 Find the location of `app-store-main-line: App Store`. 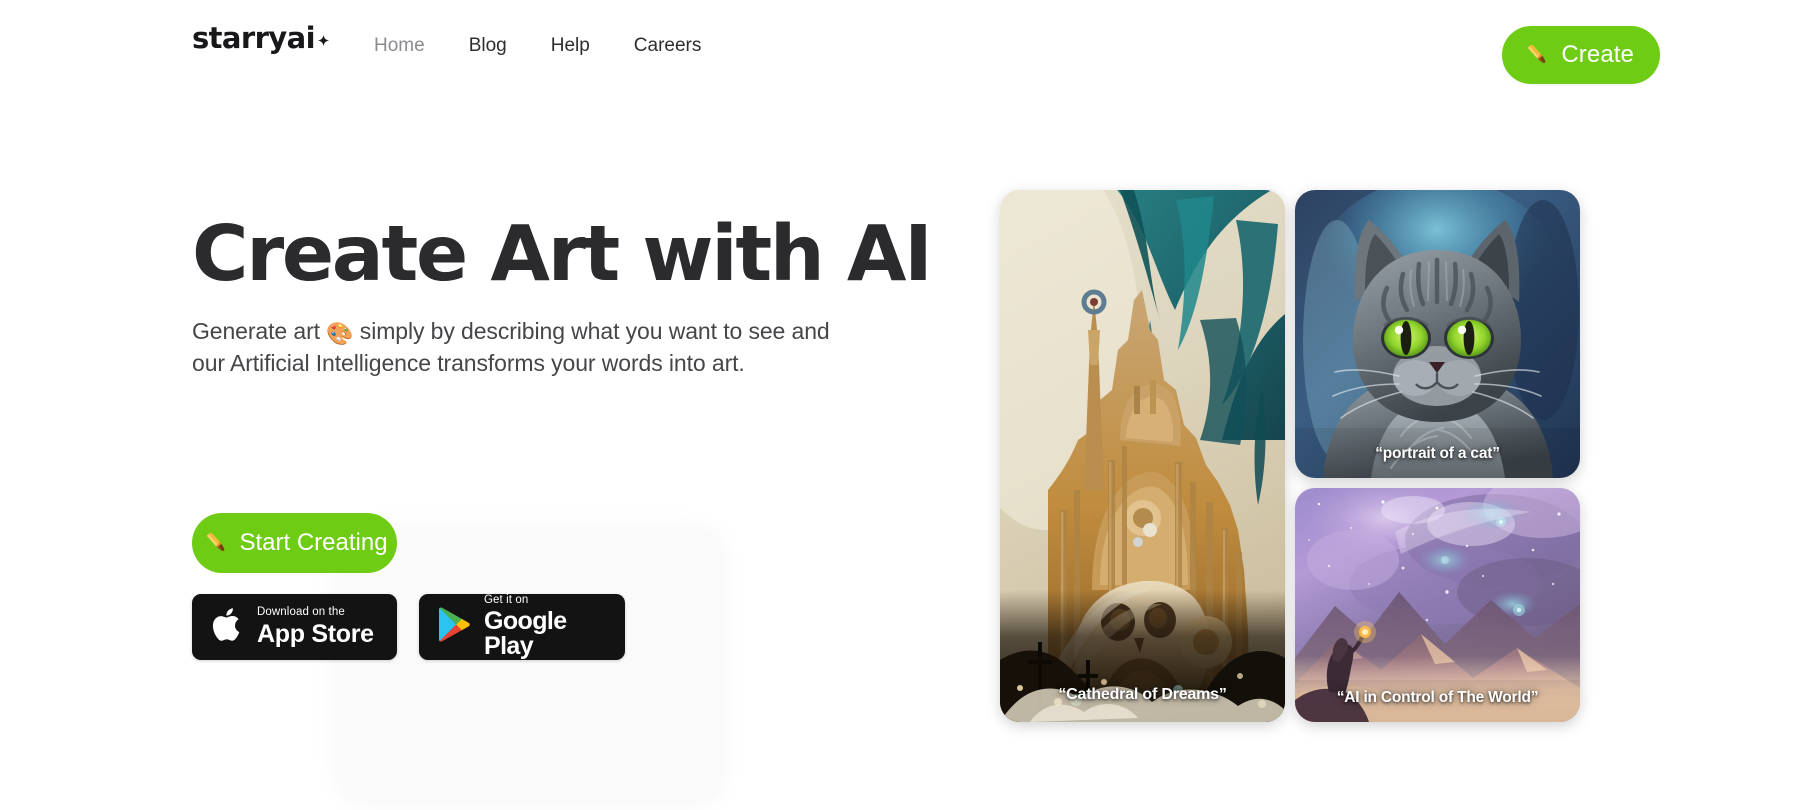

app-store-main-line: App Store is located at coordinates (315, 633).